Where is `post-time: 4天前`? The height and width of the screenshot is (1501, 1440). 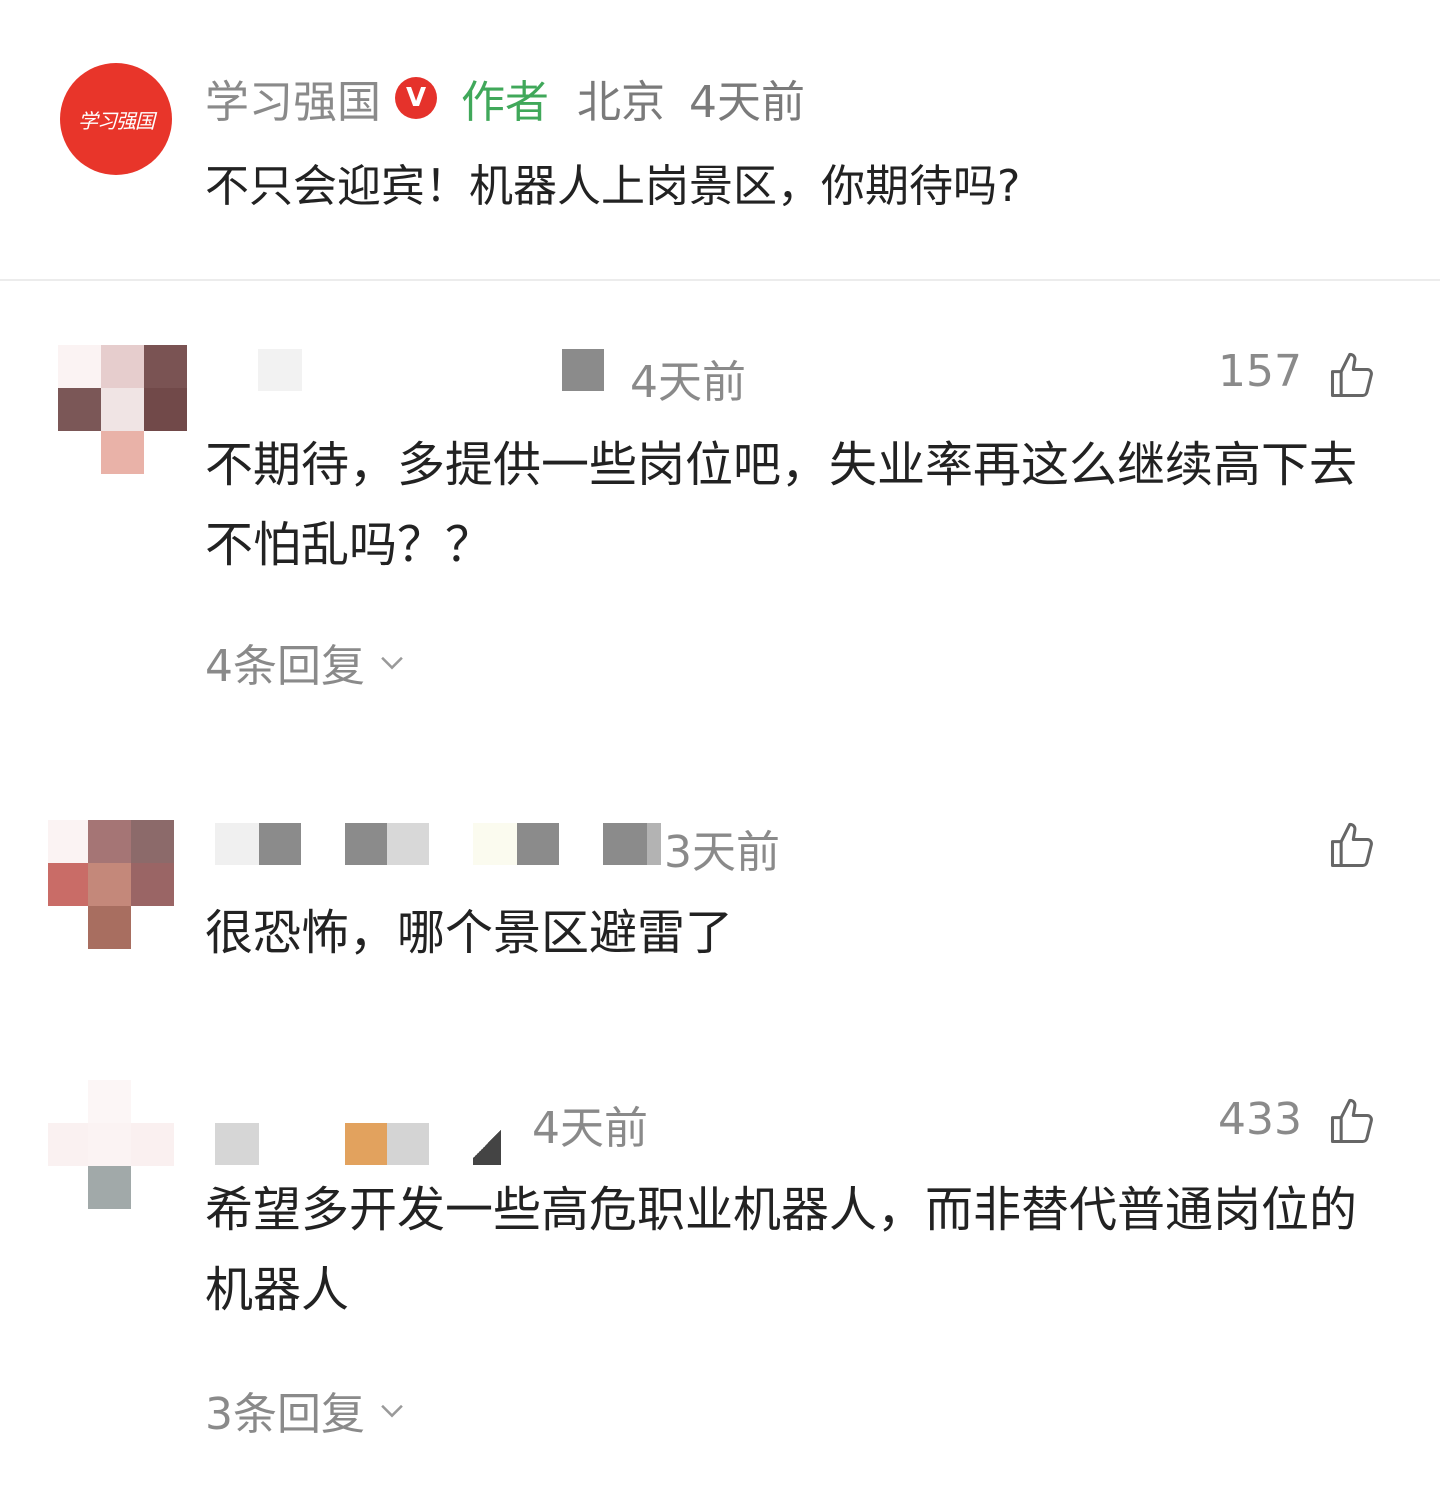
post-time: 4天前 is located at coordinates (747, 102).